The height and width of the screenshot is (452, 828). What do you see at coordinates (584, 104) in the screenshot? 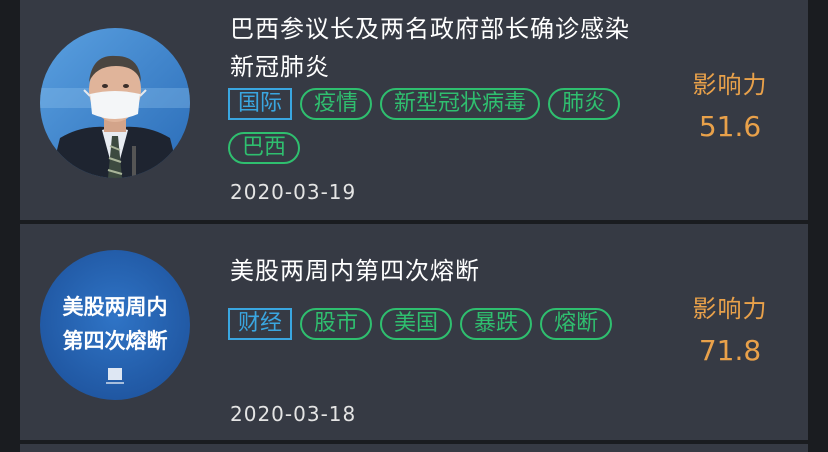
I see `keyword-tag: 肺炎` at bounding box center [584, 104].